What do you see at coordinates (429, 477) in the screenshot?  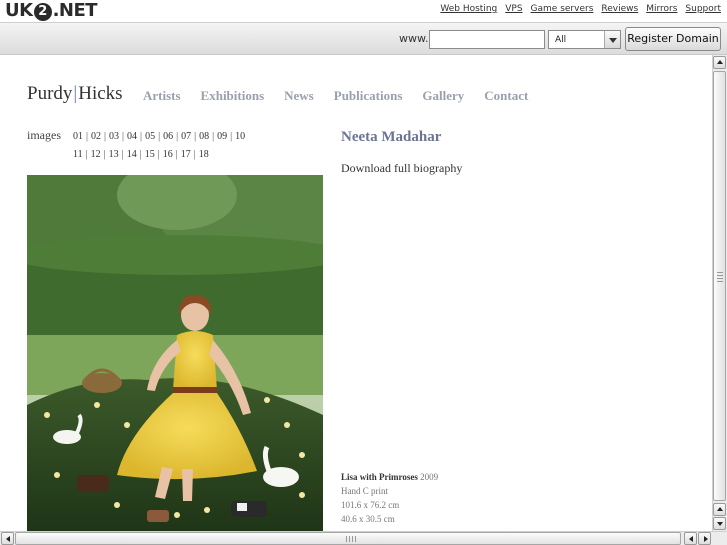 I see `artwork-year: 2009` at bounding box center [429, 477].